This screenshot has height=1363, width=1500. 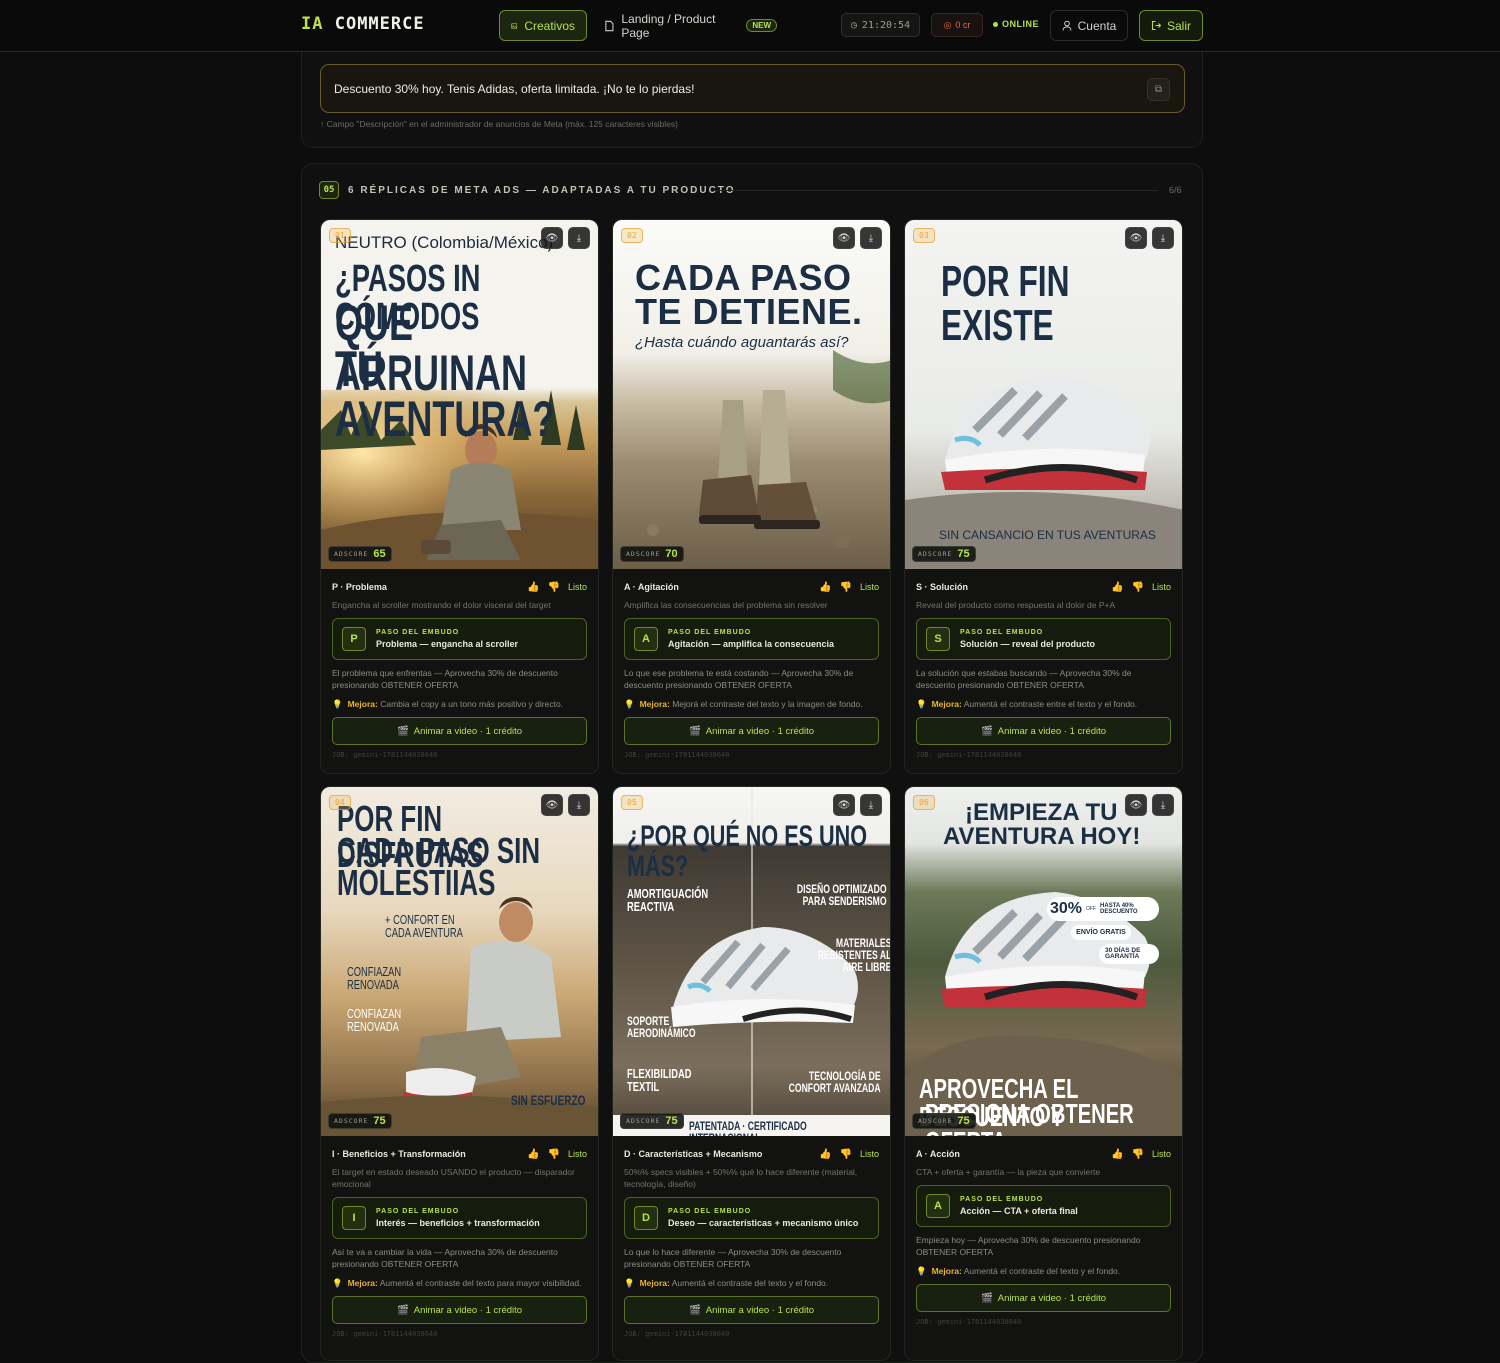 What do you see at coordinates (1097, 25) in the screenshot?
I see `account-label: Cuenta` at bounding box center [1097, 25].